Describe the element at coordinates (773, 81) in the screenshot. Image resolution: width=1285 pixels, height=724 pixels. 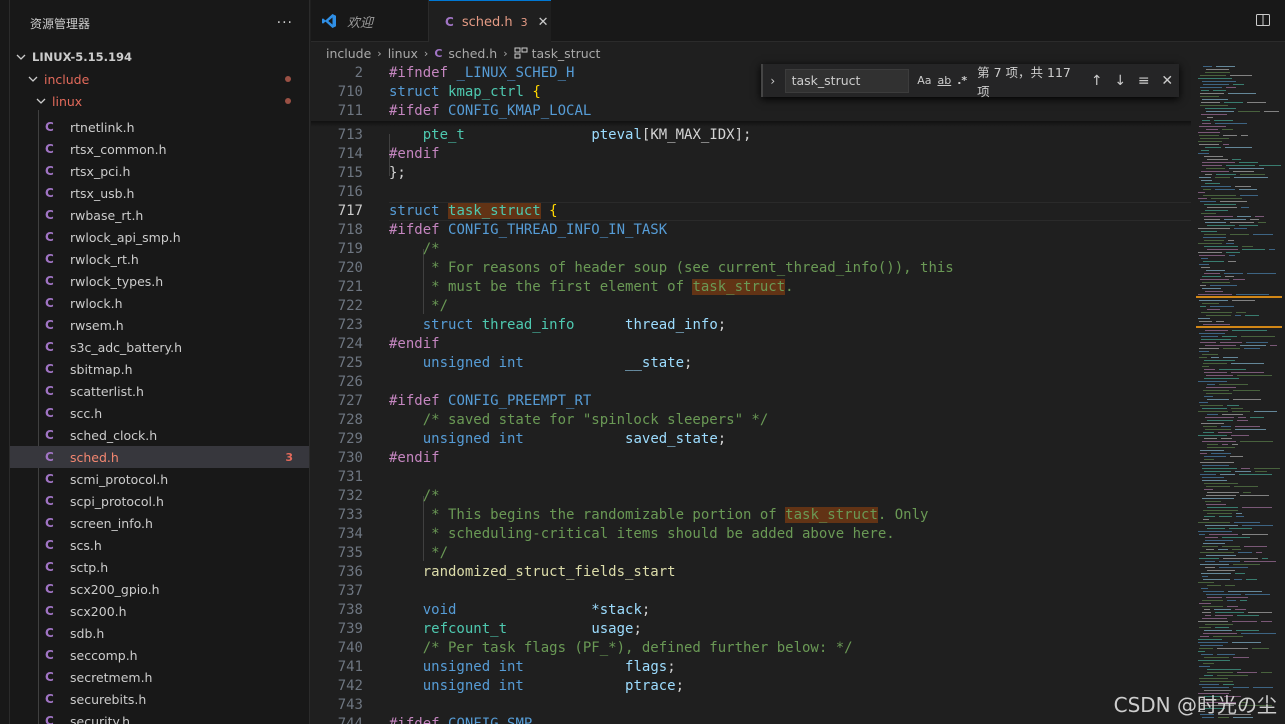
I see `toggle-replace-icon: ›` at that location.